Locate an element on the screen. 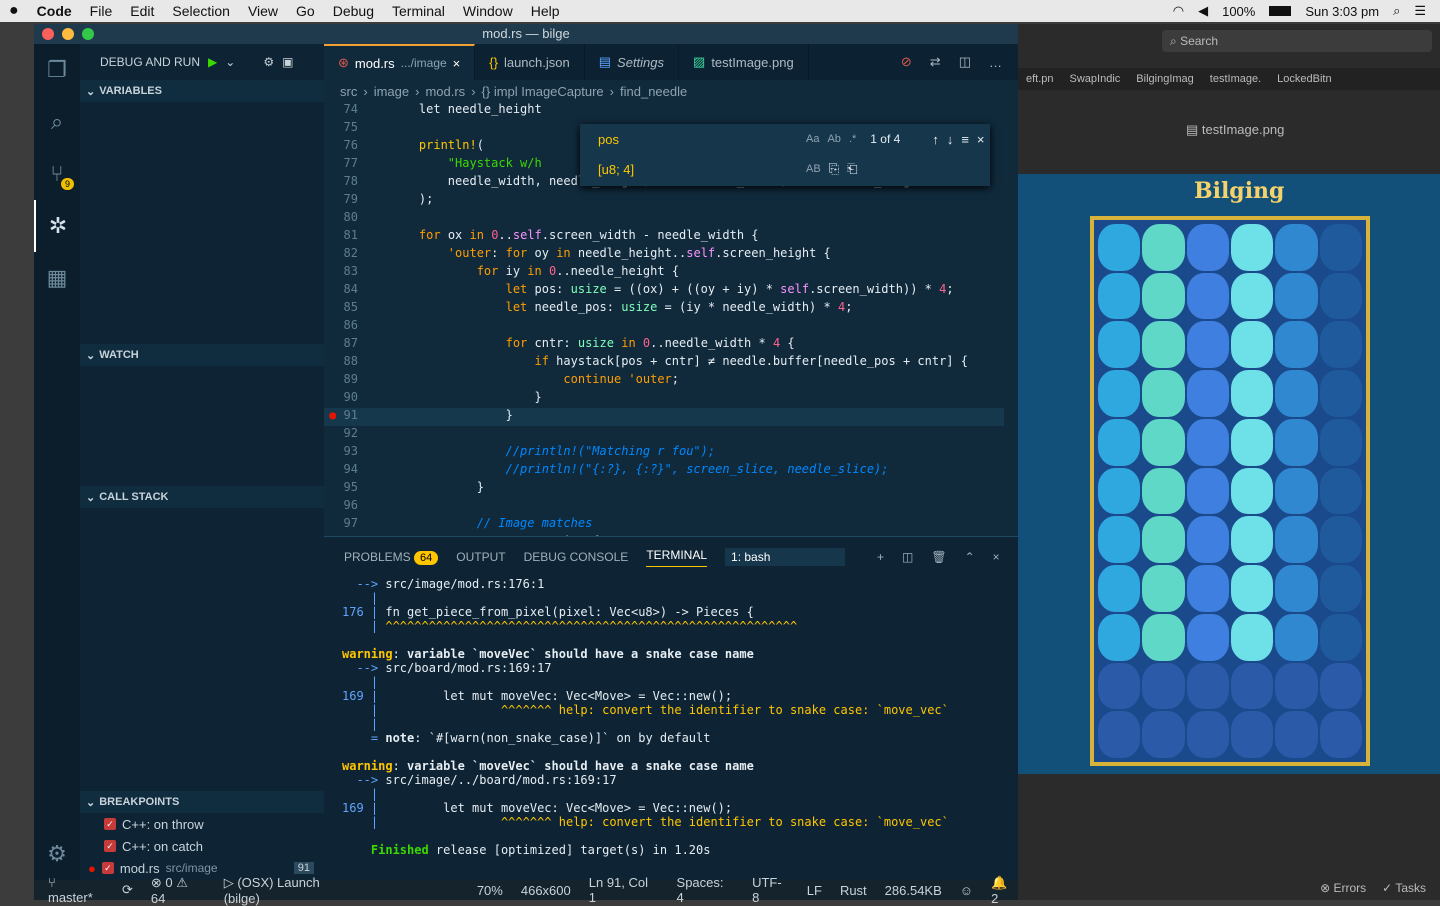 The image size is (1440, 906). line-number: 82 is located at coordinates (344, 255).